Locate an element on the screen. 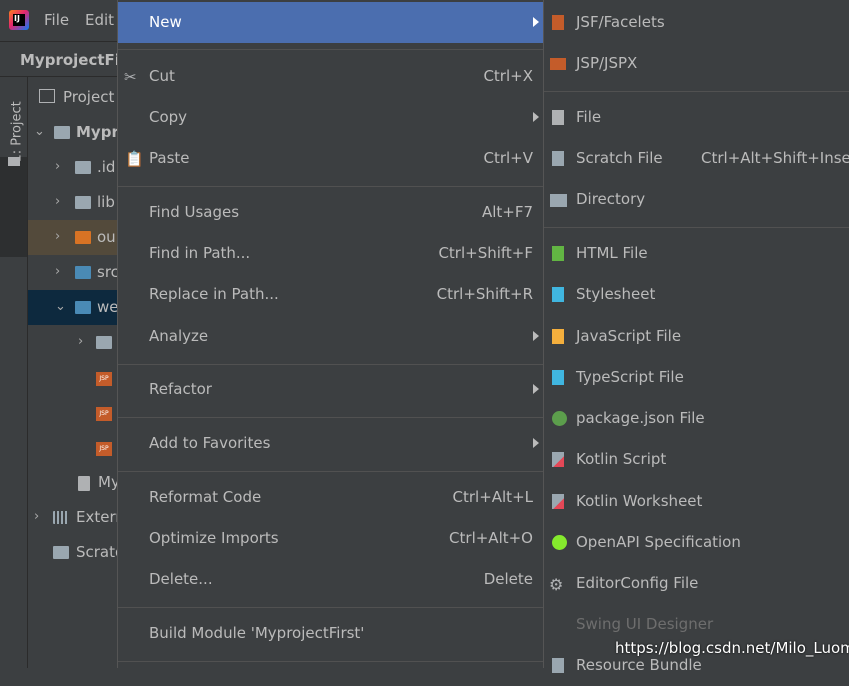 The image size is (849, 686). kotlin-icon is located at coordinates (558, 460).